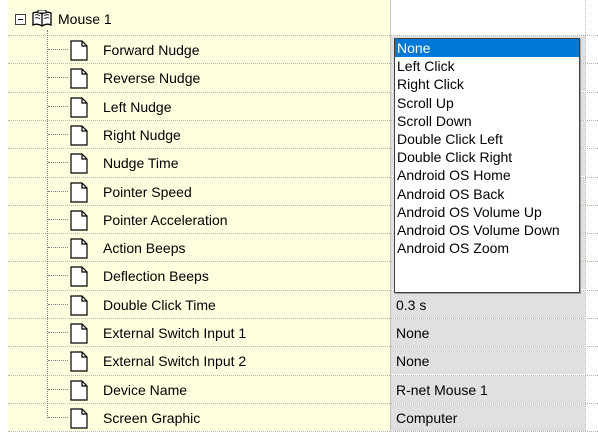  I want to click on property-label: Device Name, so click(145, 390).